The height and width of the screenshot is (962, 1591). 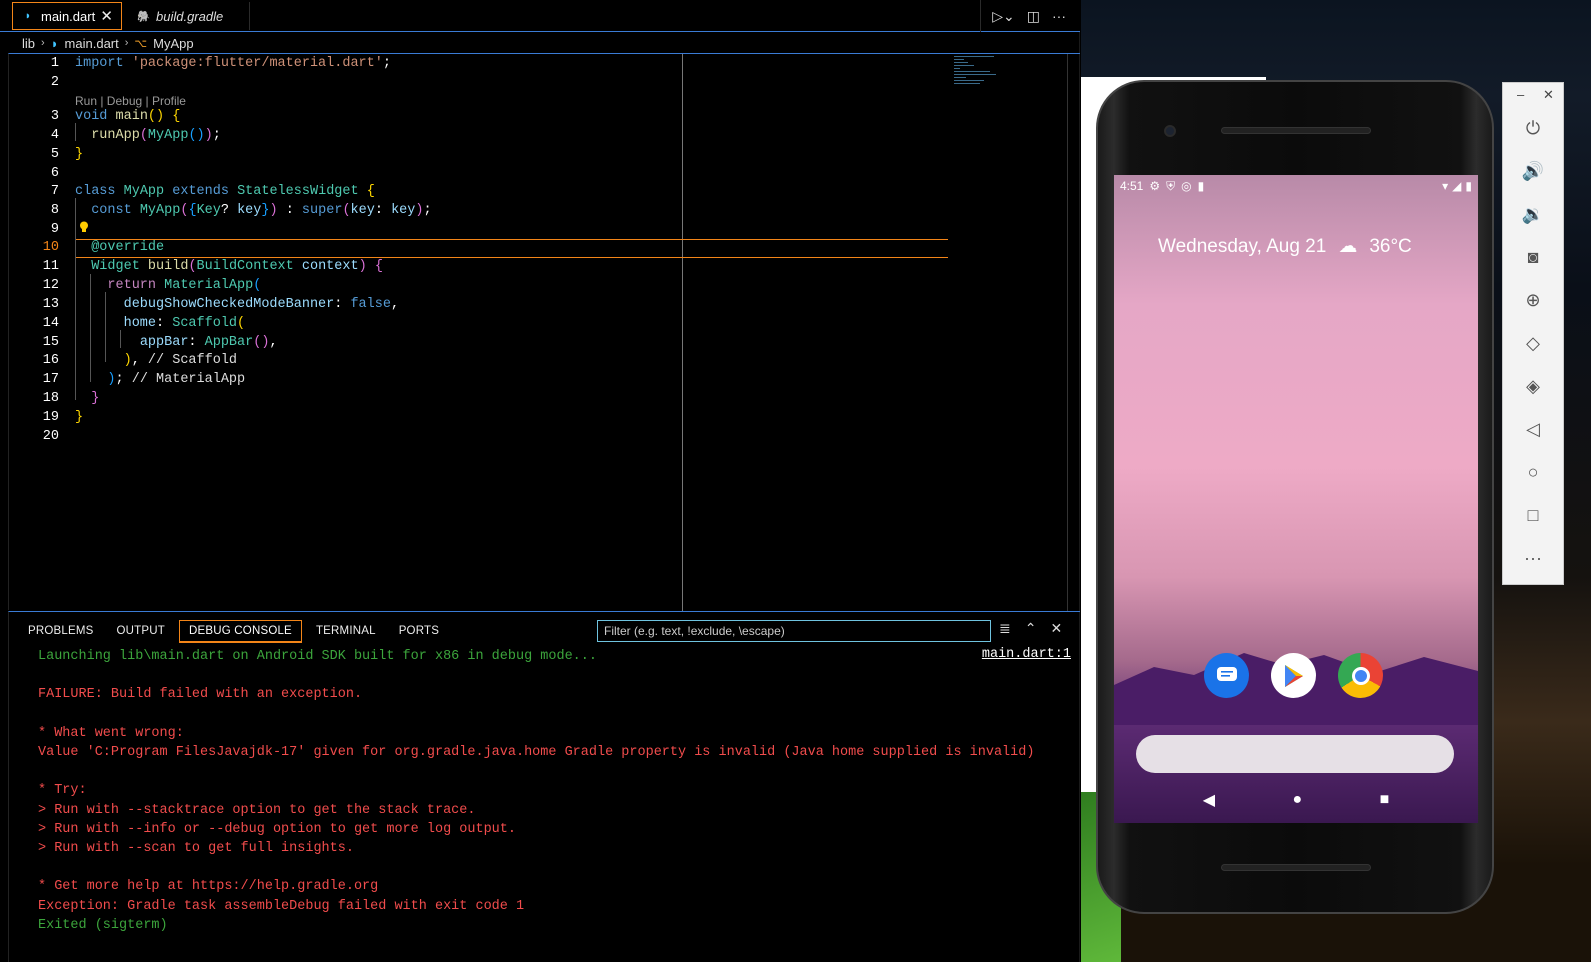 I want to click on front-camera, so click(x=1170, y=131).